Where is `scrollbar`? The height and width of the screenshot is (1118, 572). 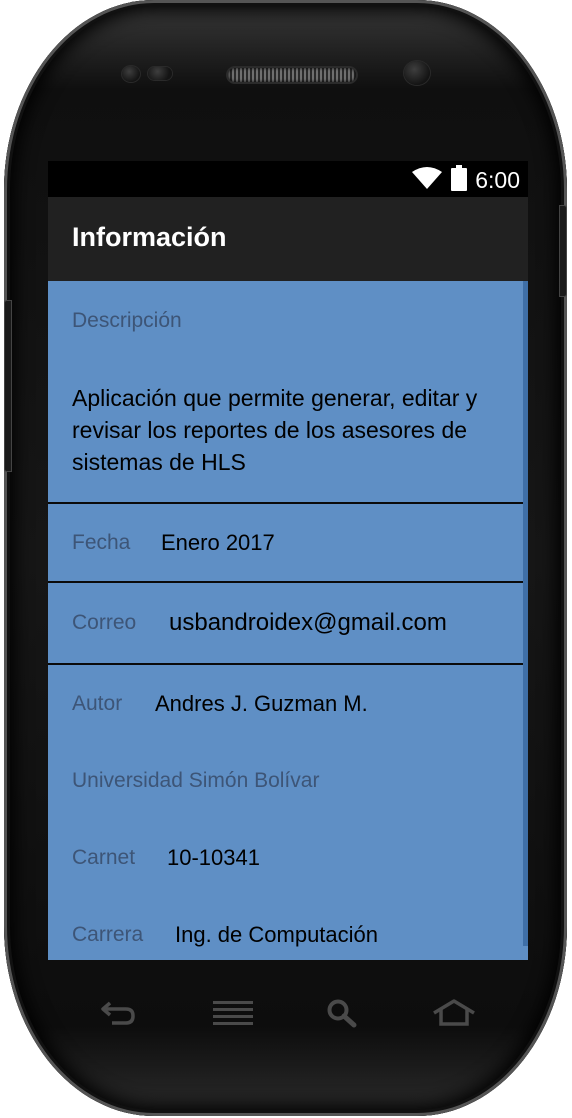
scrollbar is located at coordinates (525, 613).